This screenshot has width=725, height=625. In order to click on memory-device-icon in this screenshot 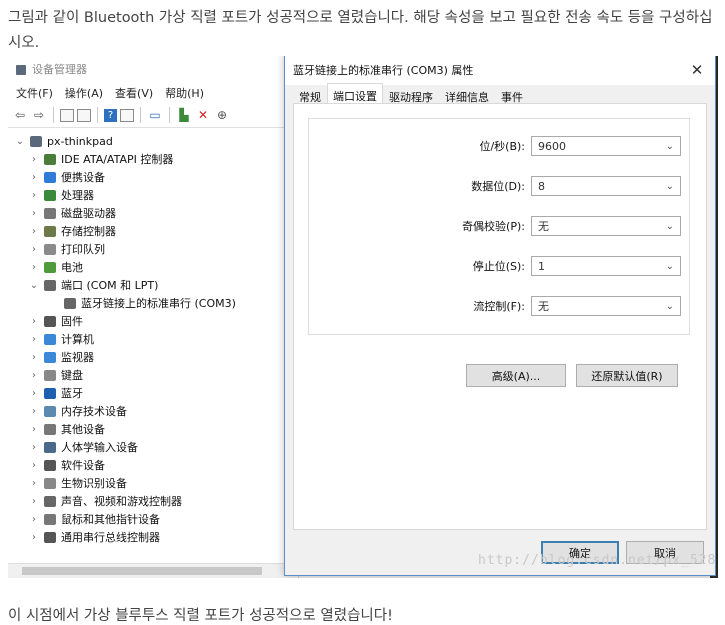, I will do `click(50, 411)`.